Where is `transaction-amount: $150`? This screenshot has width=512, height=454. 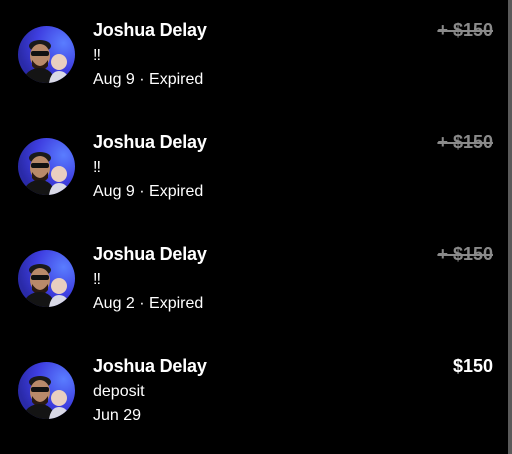 transaction-amount: $150 is located at coordinates (472, 366).